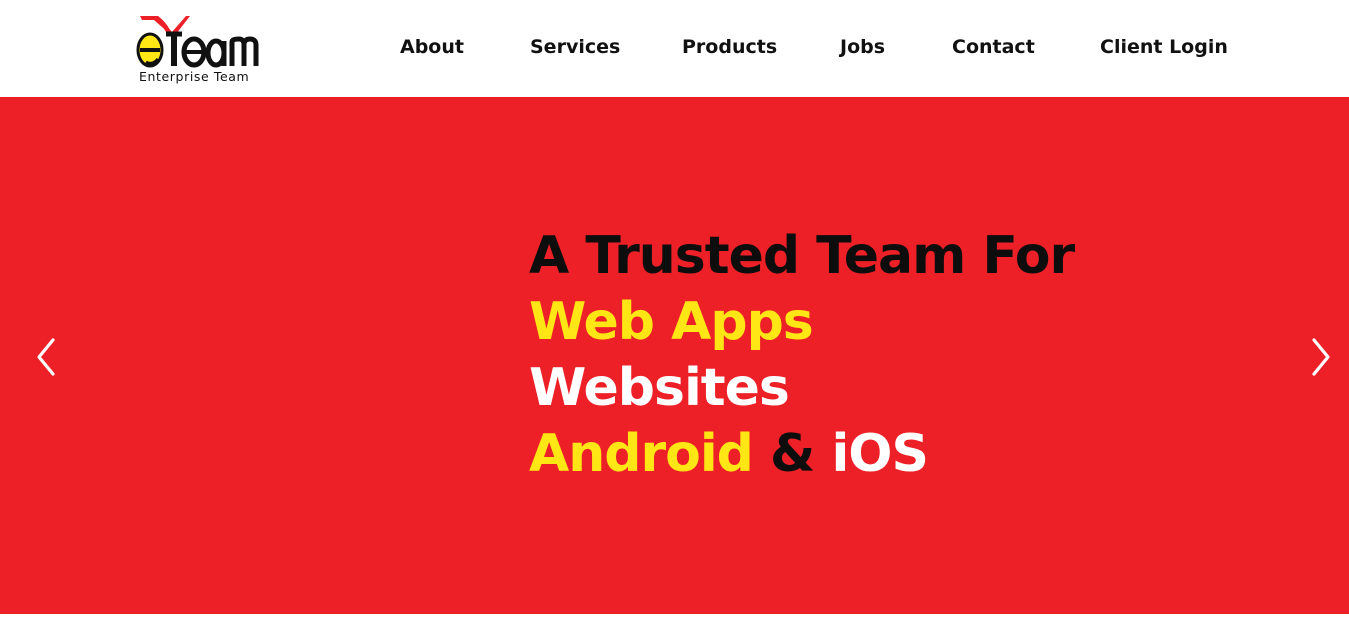  I want to click on hero-line-4-ampersand: &, so click(792, 454).